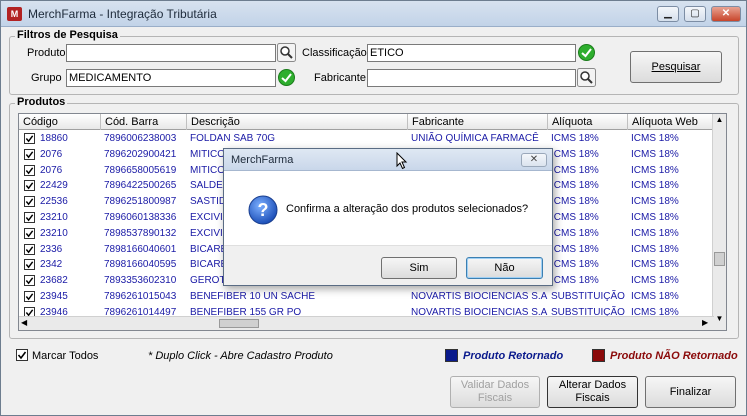 This screenshot has height=416, width=747. What do you see at coordinates (54, 186) in the screenshot?
I see `cell-codigo: 22429` at bounding box center [54, 186].